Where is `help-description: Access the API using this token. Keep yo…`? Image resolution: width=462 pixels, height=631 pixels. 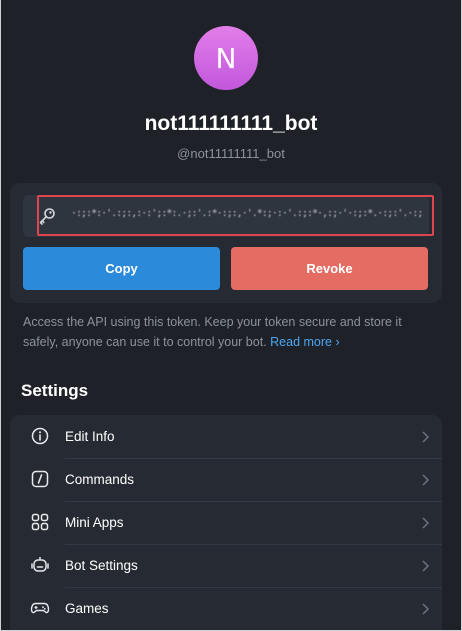
help-description: Access the API using this token. Keep yo… is located at coordinates (212, 332).